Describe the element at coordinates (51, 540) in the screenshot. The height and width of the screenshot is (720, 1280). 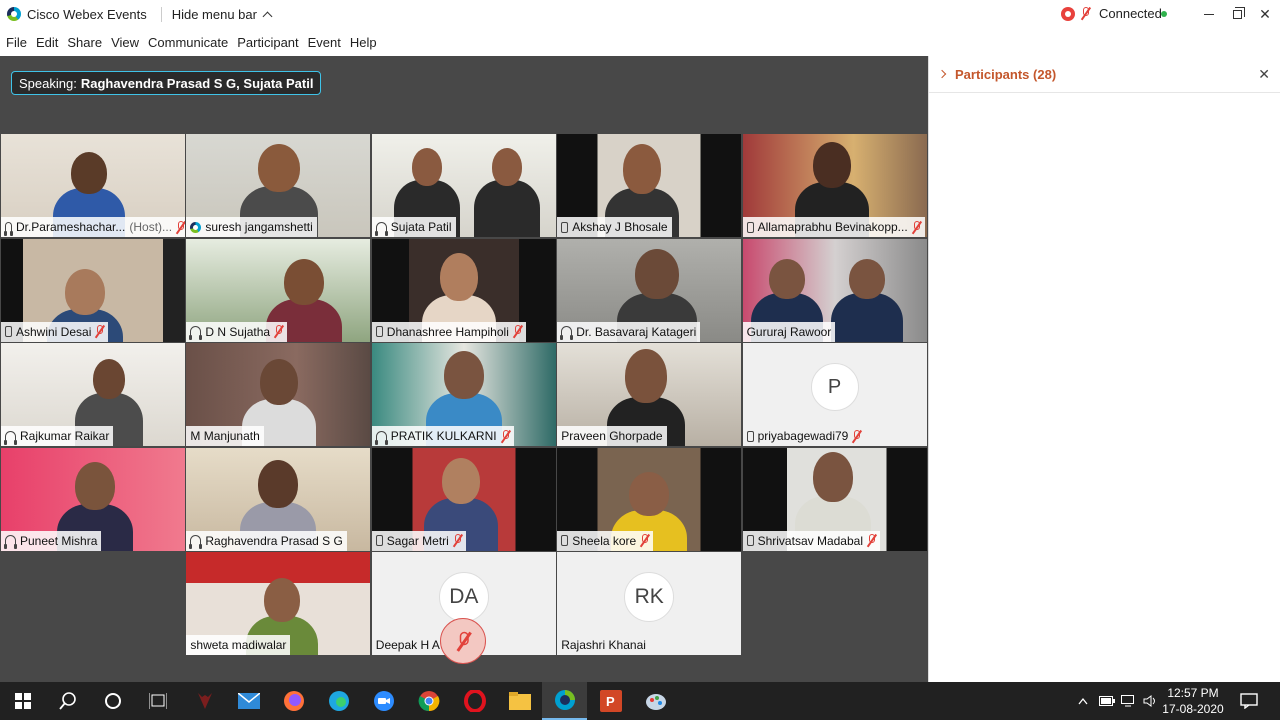
I see `participant-nameplate: Puneet Mishra` at that location.